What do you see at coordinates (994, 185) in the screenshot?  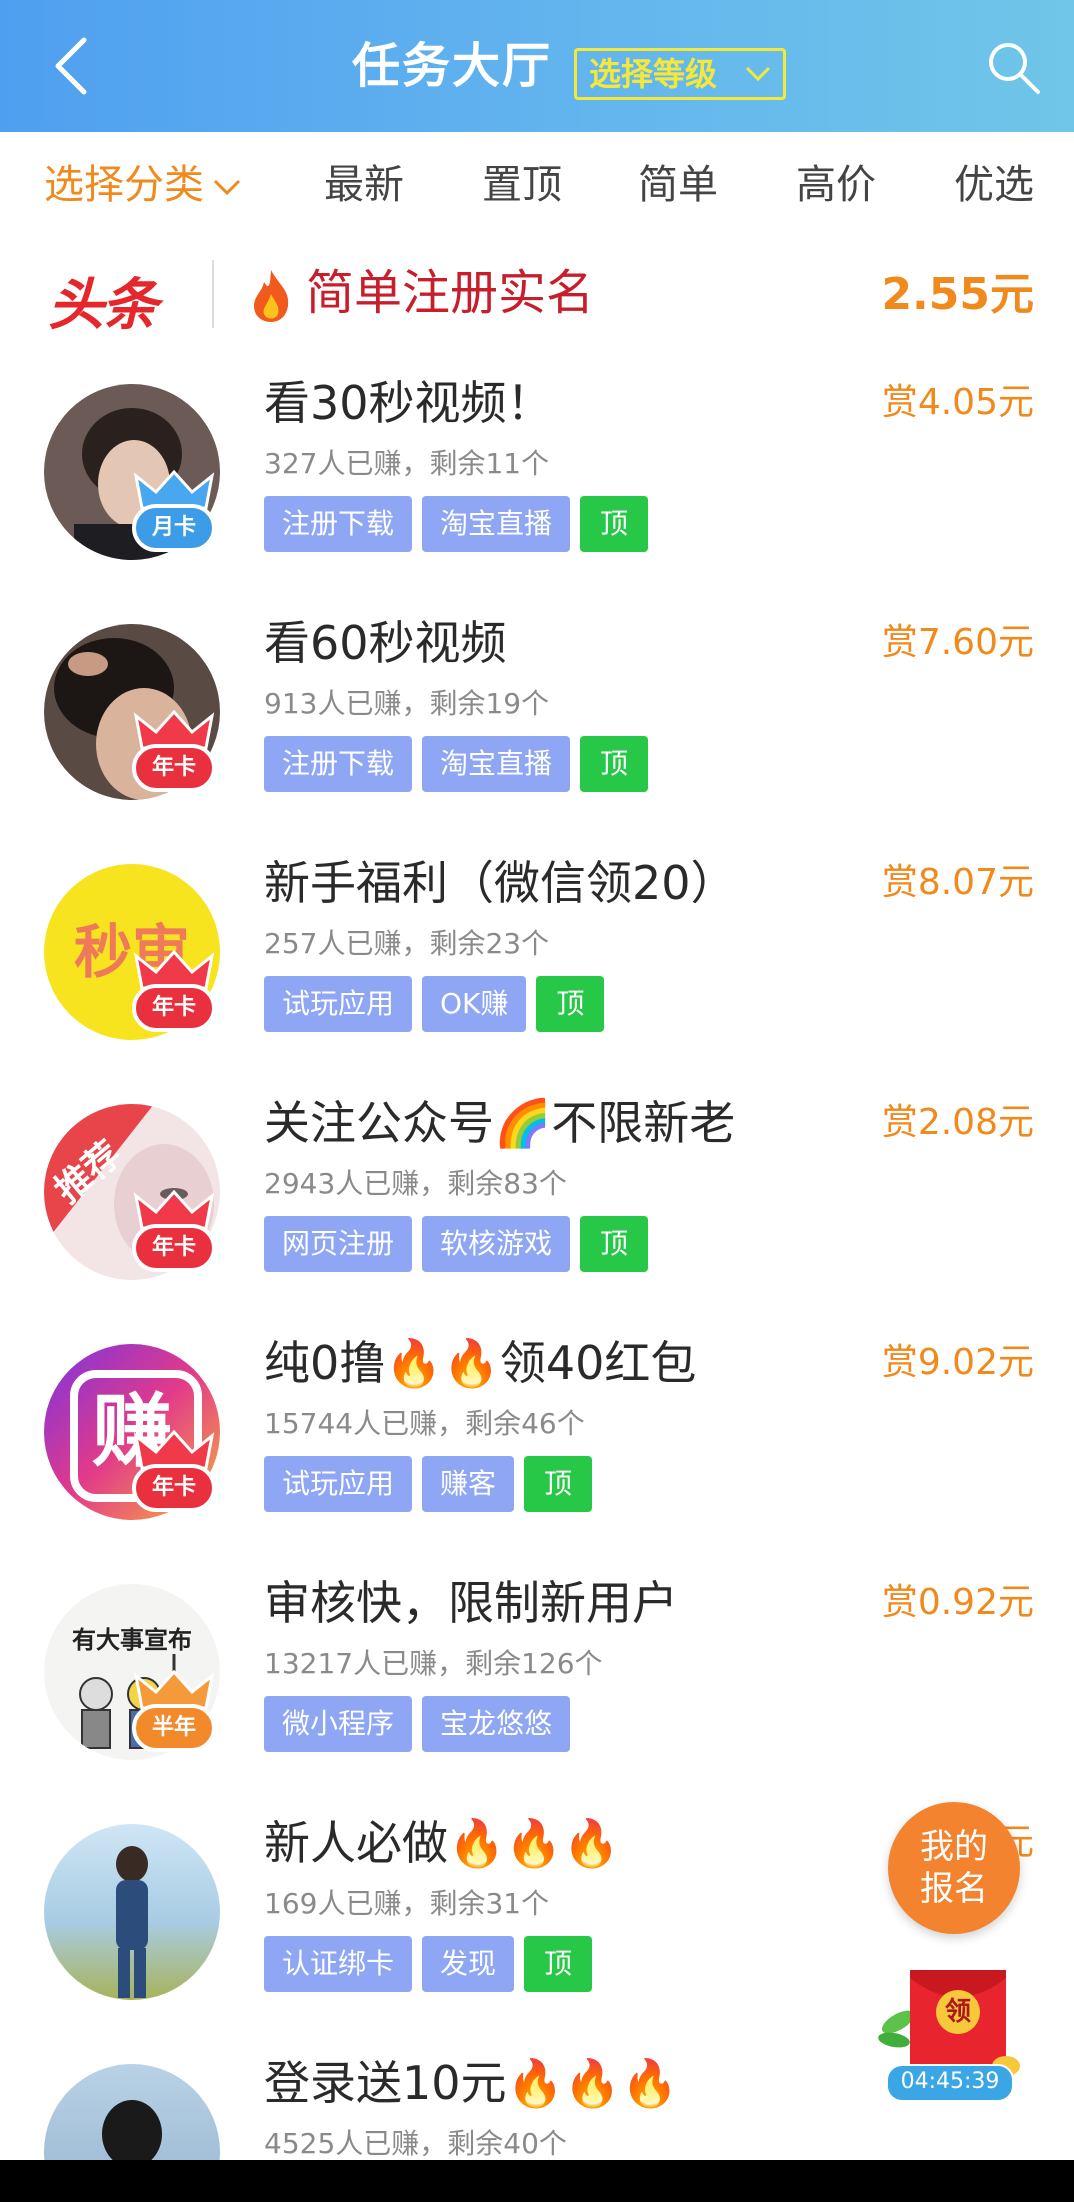 I see `tab-selected: 优选` at bounding box center [994, 185].